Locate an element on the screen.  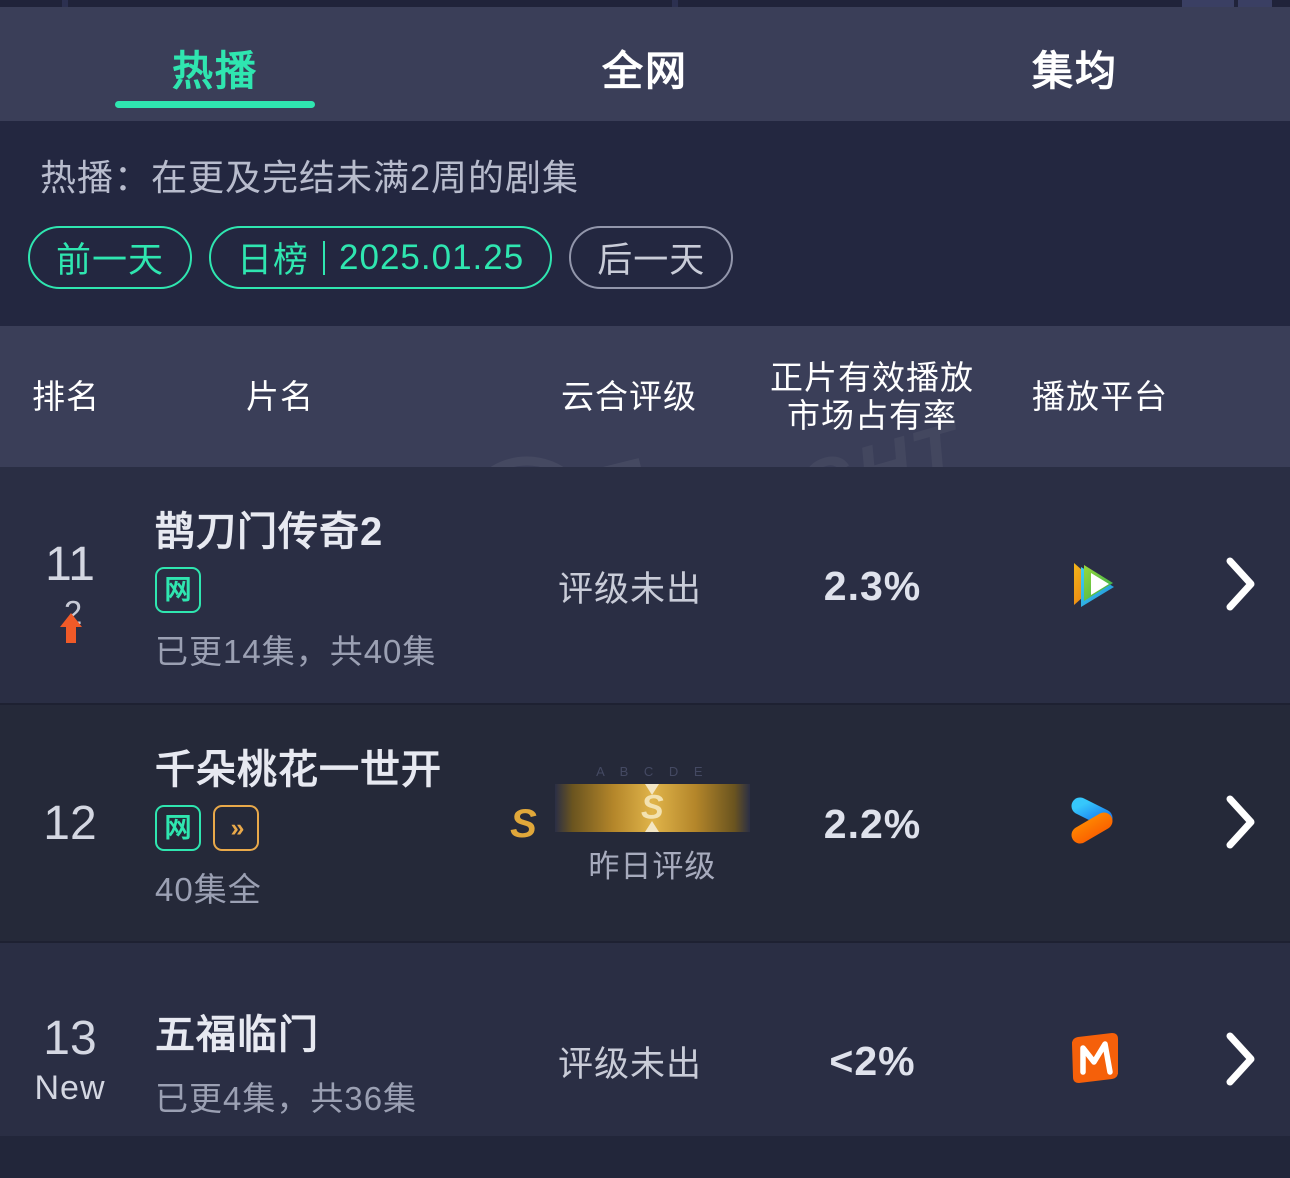
bottom-bar is located at coordinates (645, 1157).